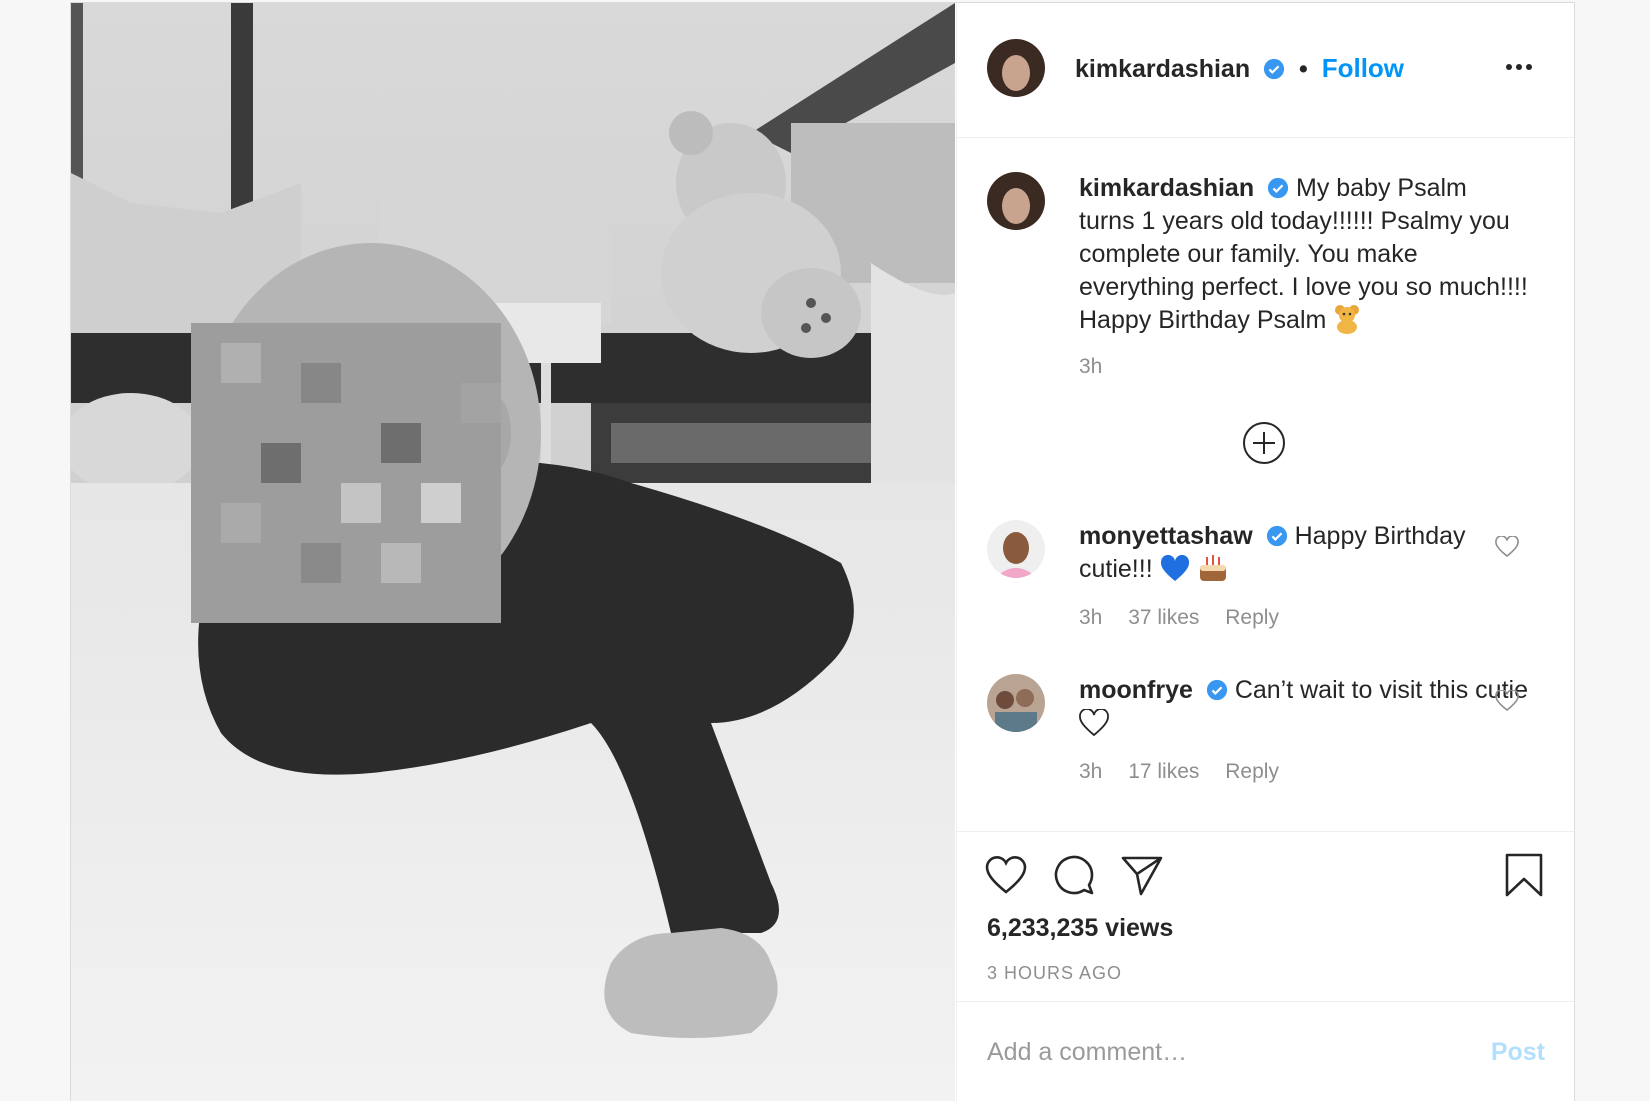 The width and height of the screenshot is (1650, 1101). Describe the element at coordinates (1519, 67) in the screenshot. I see `more-options-icon` at that location.